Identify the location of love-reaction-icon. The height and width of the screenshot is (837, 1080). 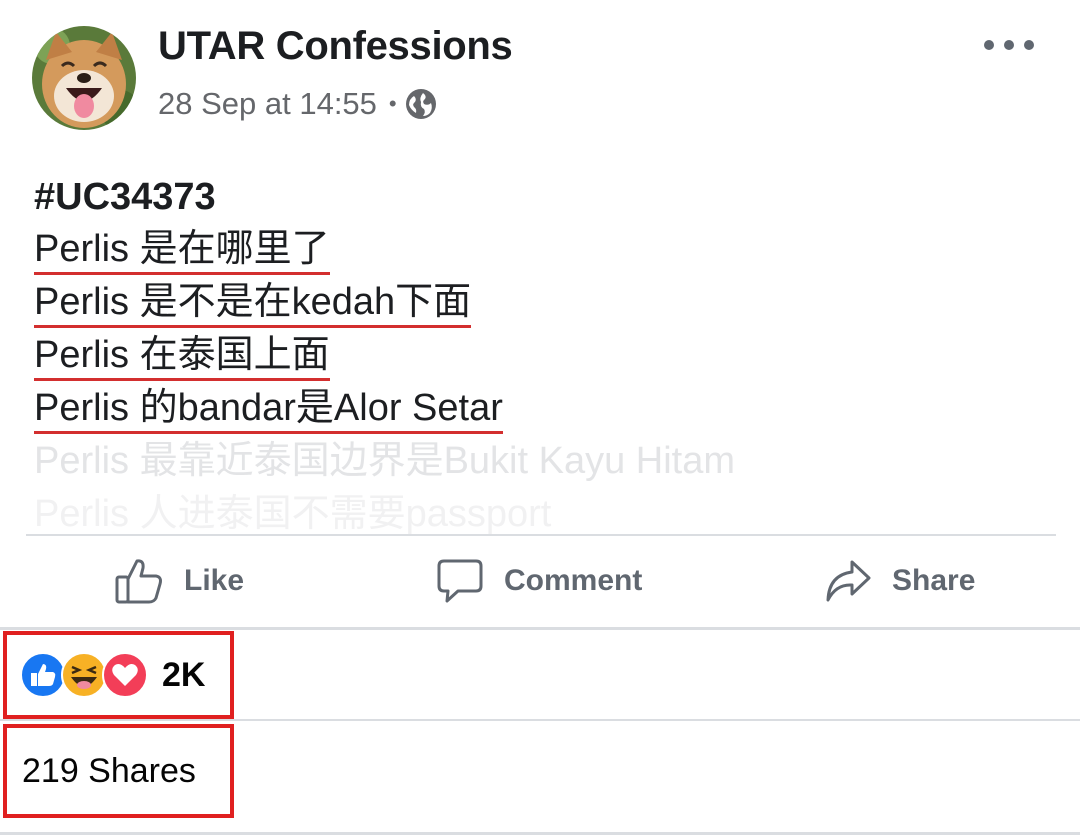
(125, 675).